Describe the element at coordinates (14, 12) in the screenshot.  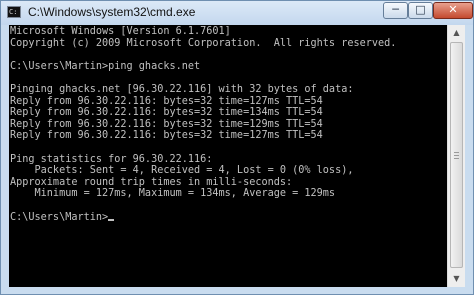
I see `cmd-icon: C:` at that location.